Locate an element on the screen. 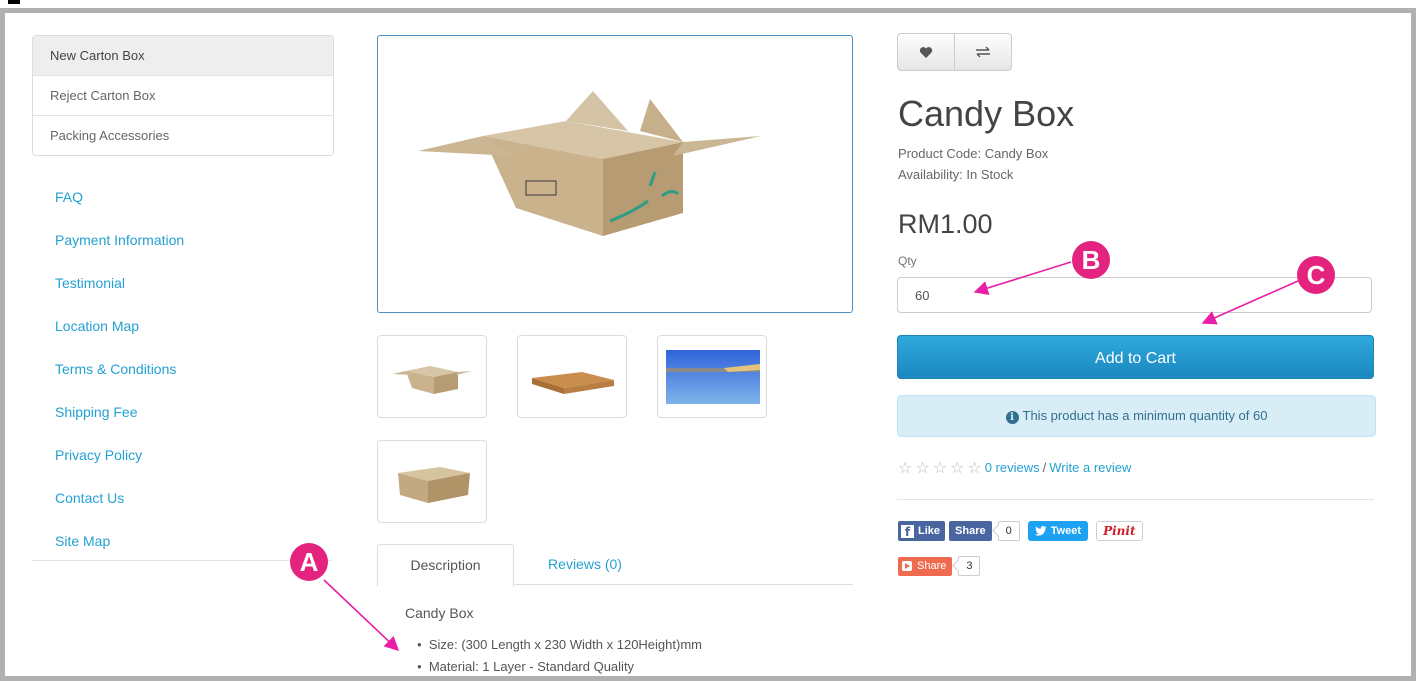  thumb-corrugated-layer-image is located at coordinates (713, 377).